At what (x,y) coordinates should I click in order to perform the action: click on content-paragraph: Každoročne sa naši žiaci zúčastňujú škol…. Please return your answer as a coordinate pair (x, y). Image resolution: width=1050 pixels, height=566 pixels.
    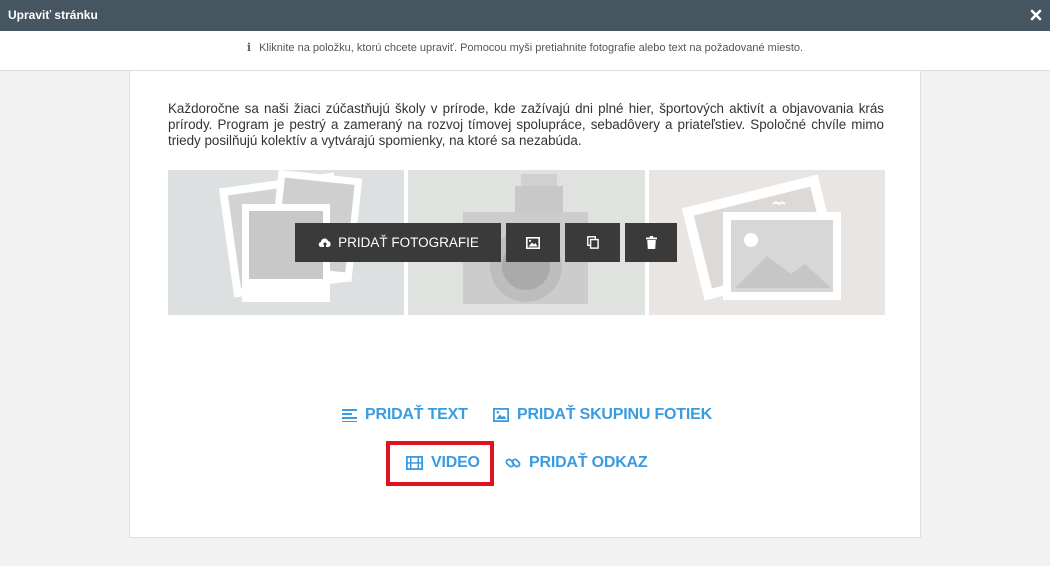
    Looking at the image, I should click on (526, 125).